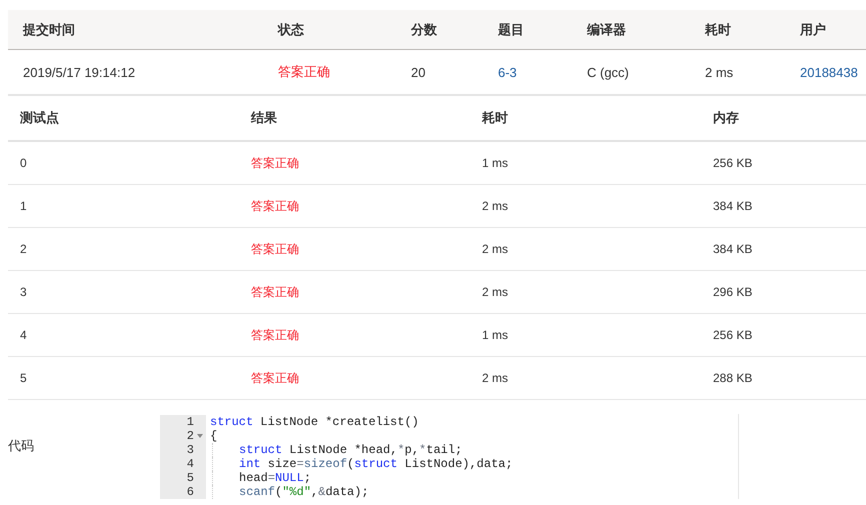  What do you see at coordinates (511, 29) in the screenshot?
I see `column-header: 题目` at bounding box center [511, 29].